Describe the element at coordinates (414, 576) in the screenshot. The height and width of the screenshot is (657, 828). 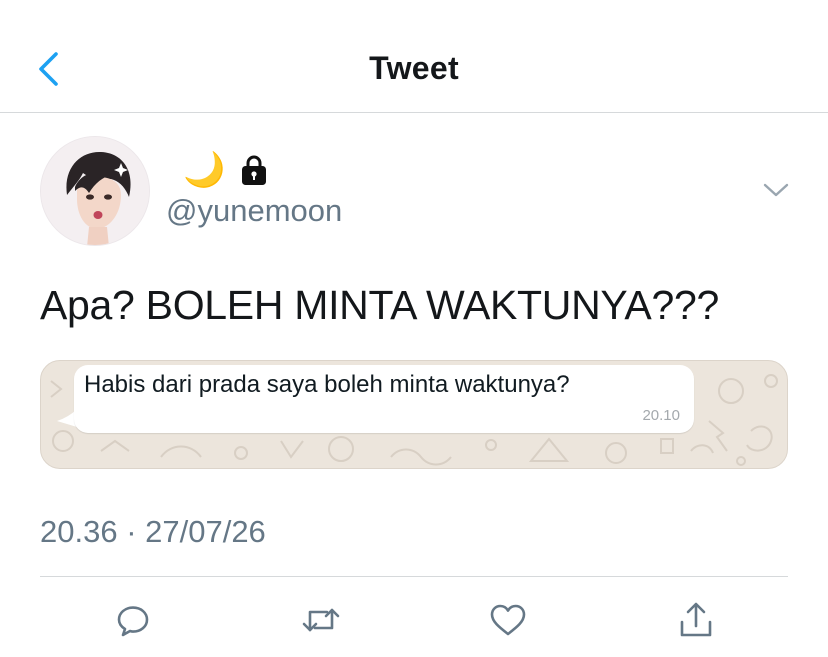
I see `divider` at that location.